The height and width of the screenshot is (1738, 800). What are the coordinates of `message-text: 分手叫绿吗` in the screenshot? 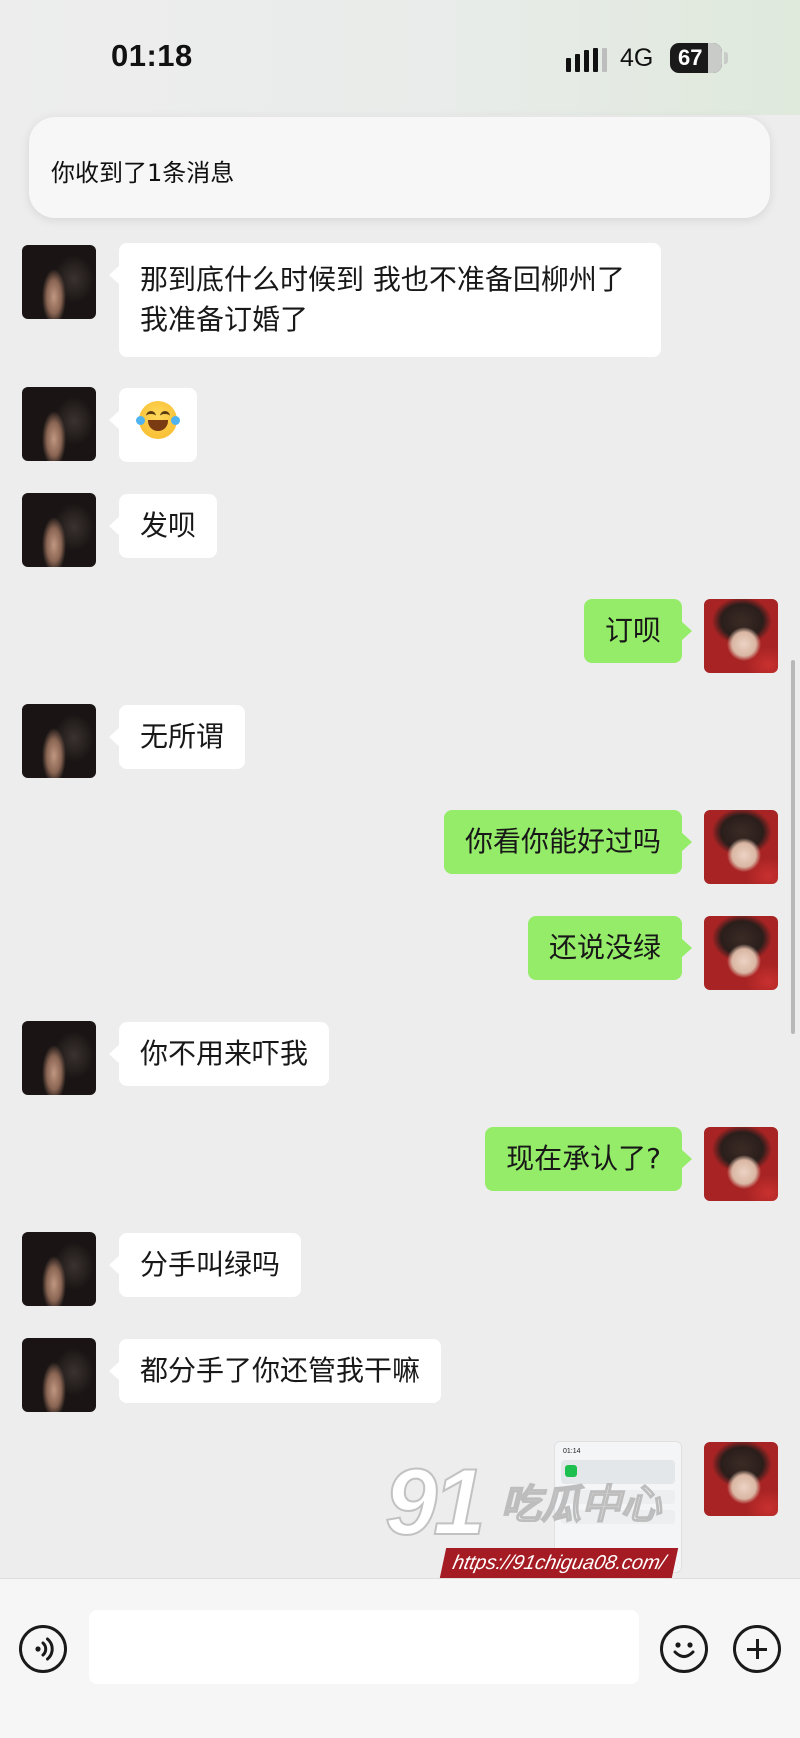 It's located at (210, 1264).